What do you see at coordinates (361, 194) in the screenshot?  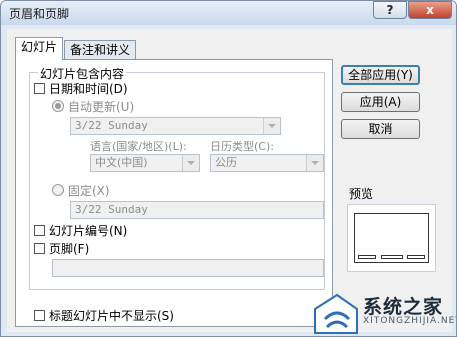 I see `preview-label: 预览` at bounding box center [361, 194].